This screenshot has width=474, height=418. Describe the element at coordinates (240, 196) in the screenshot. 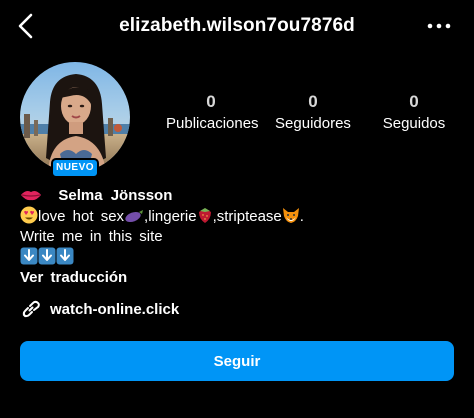

I see `bio-name-line: Selma Jönsson` at that location.